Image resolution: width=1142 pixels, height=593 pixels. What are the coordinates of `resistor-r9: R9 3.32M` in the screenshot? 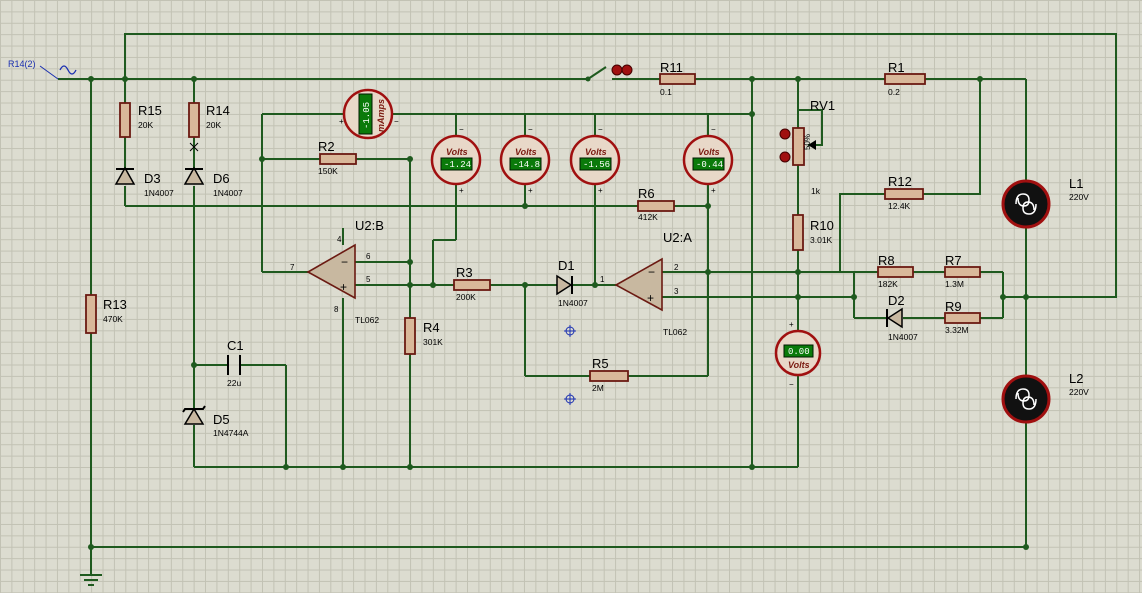 It's located at (962, 317).